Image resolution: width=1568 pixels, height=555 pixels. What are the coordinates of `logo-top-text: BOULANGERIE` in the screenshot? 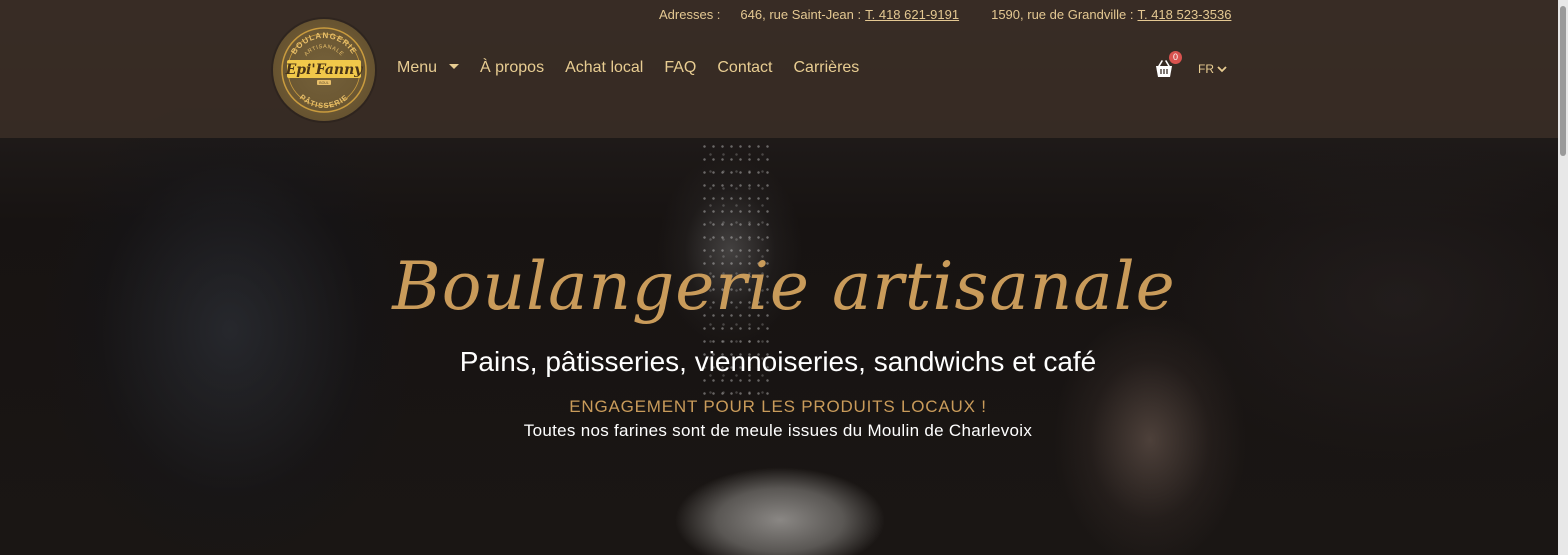 It's located at (323, 43).